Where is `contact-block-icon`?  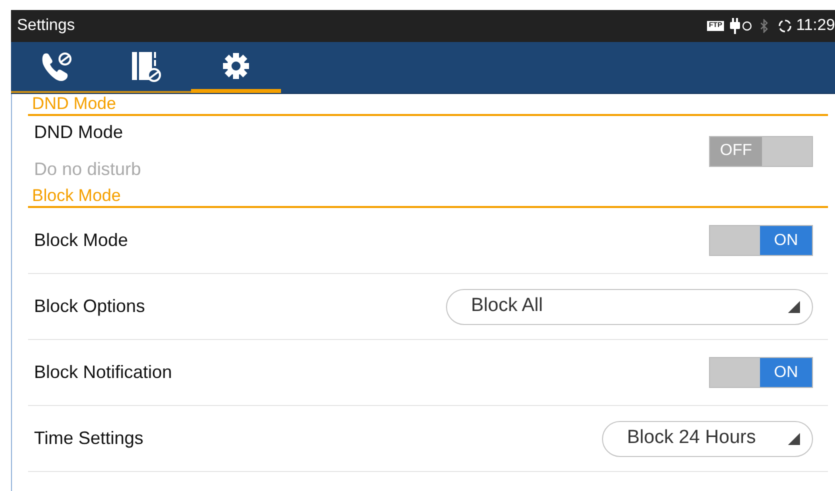 contact-block-icon is located at coordinates (146, 67).